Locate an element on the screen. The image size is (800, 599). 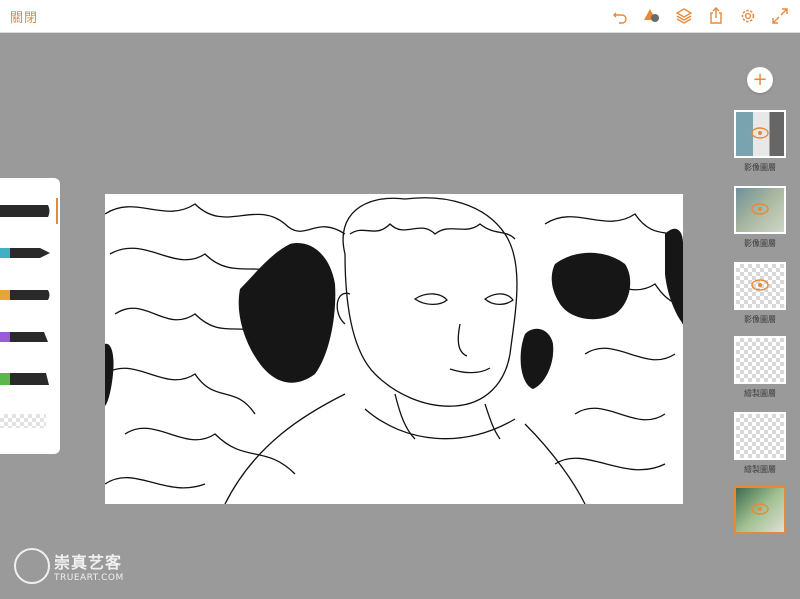
share-icon is located at coordinates (716, 16).